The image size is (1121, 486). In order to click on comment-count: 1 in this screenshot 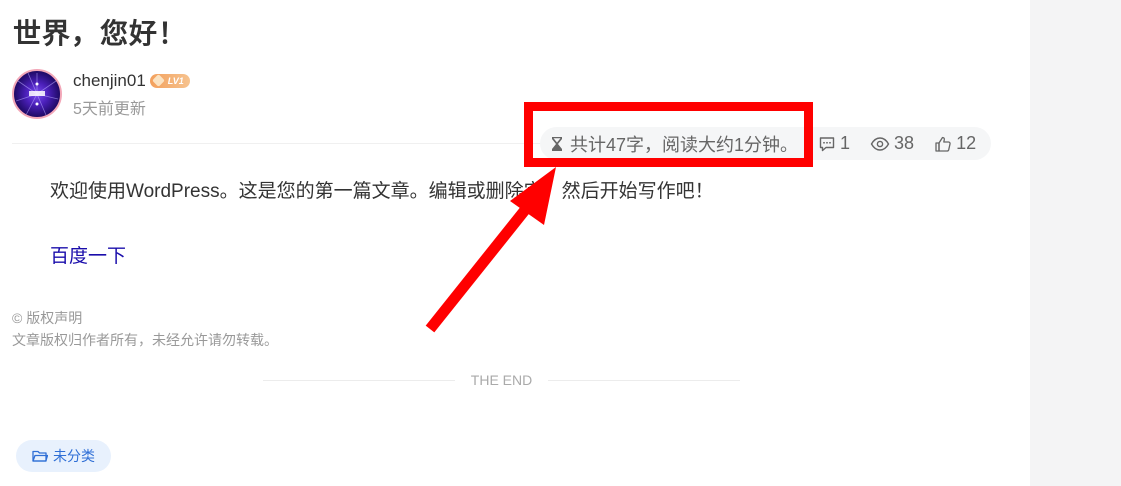, I will do `click(845, 143)`.